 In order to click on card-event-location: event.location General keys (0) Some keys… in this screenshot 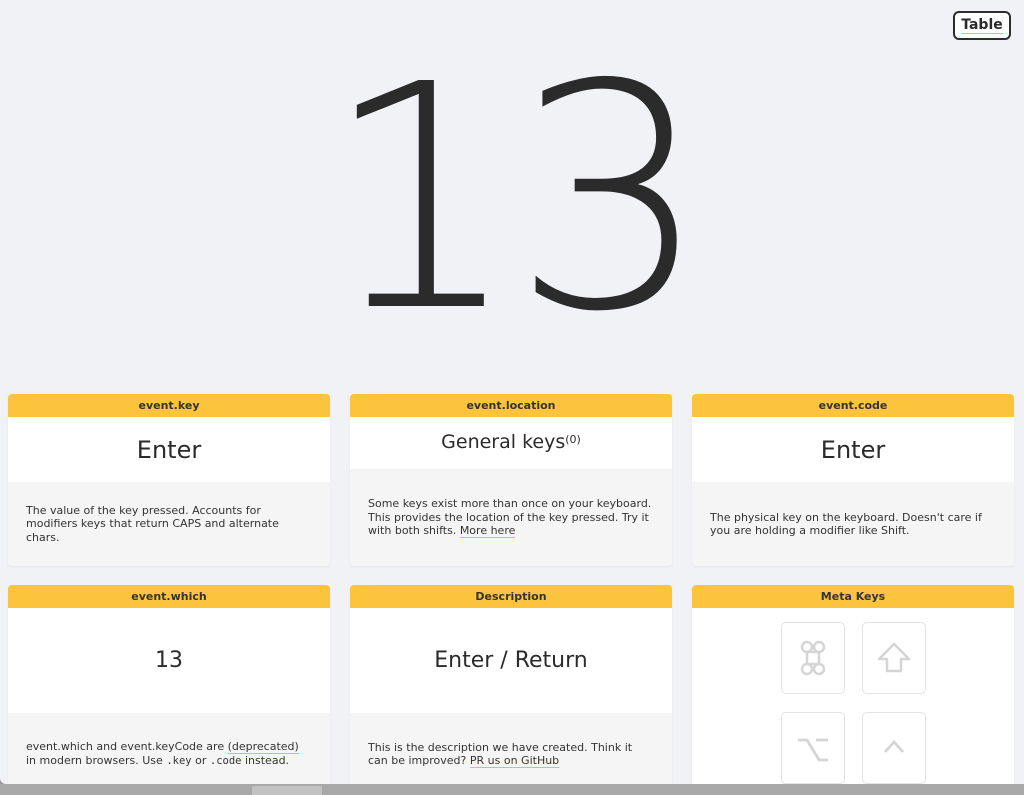, I will do `click(511, 480)`.